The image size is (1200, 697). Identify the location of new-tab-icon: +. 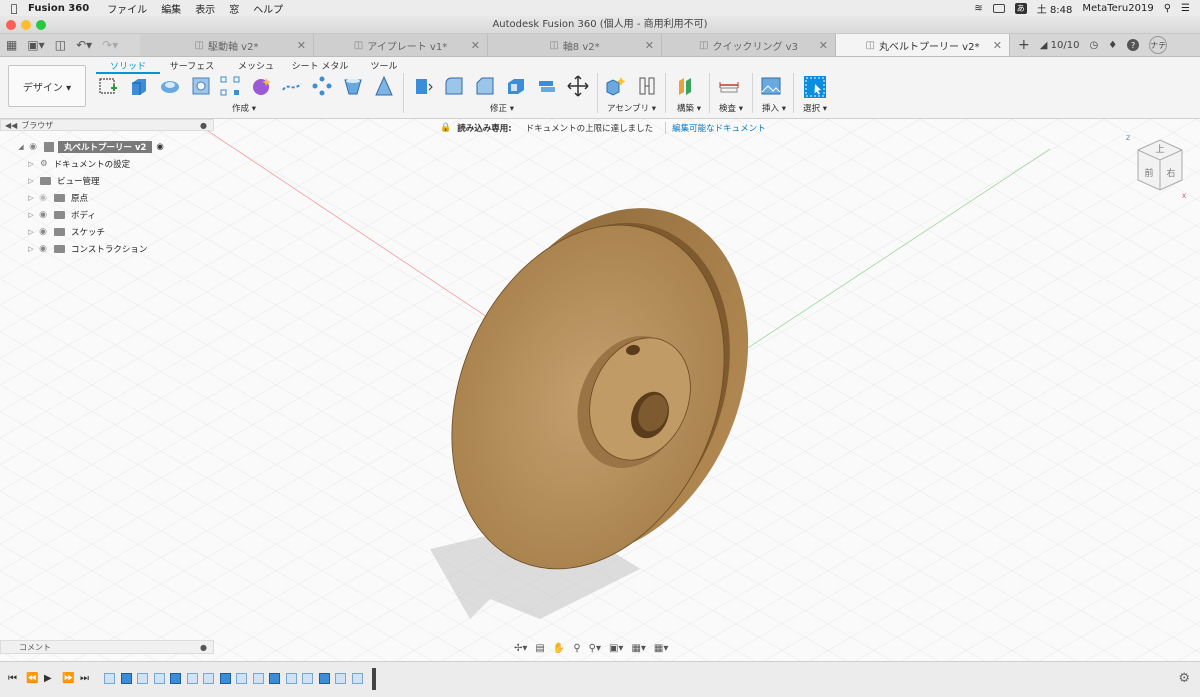
(1024, 45).